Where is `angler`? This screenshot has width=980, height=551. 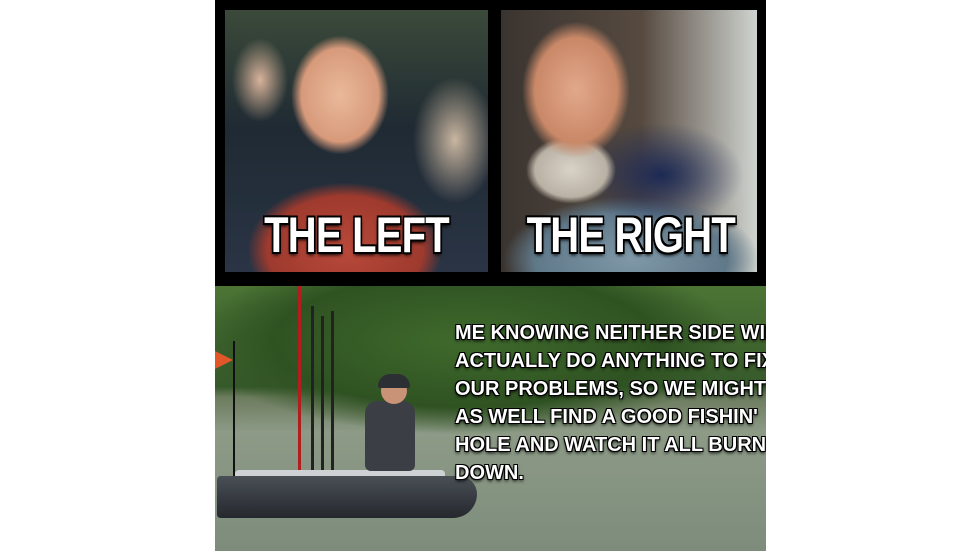
angler is located at coordinates (390, 436).